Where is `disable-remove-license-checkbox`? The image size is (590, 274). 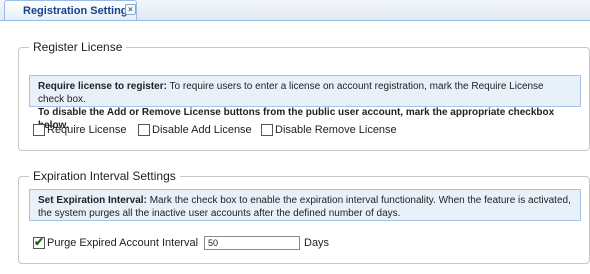
disable-remove-license-checkbox is located at coordinates (267, 130).